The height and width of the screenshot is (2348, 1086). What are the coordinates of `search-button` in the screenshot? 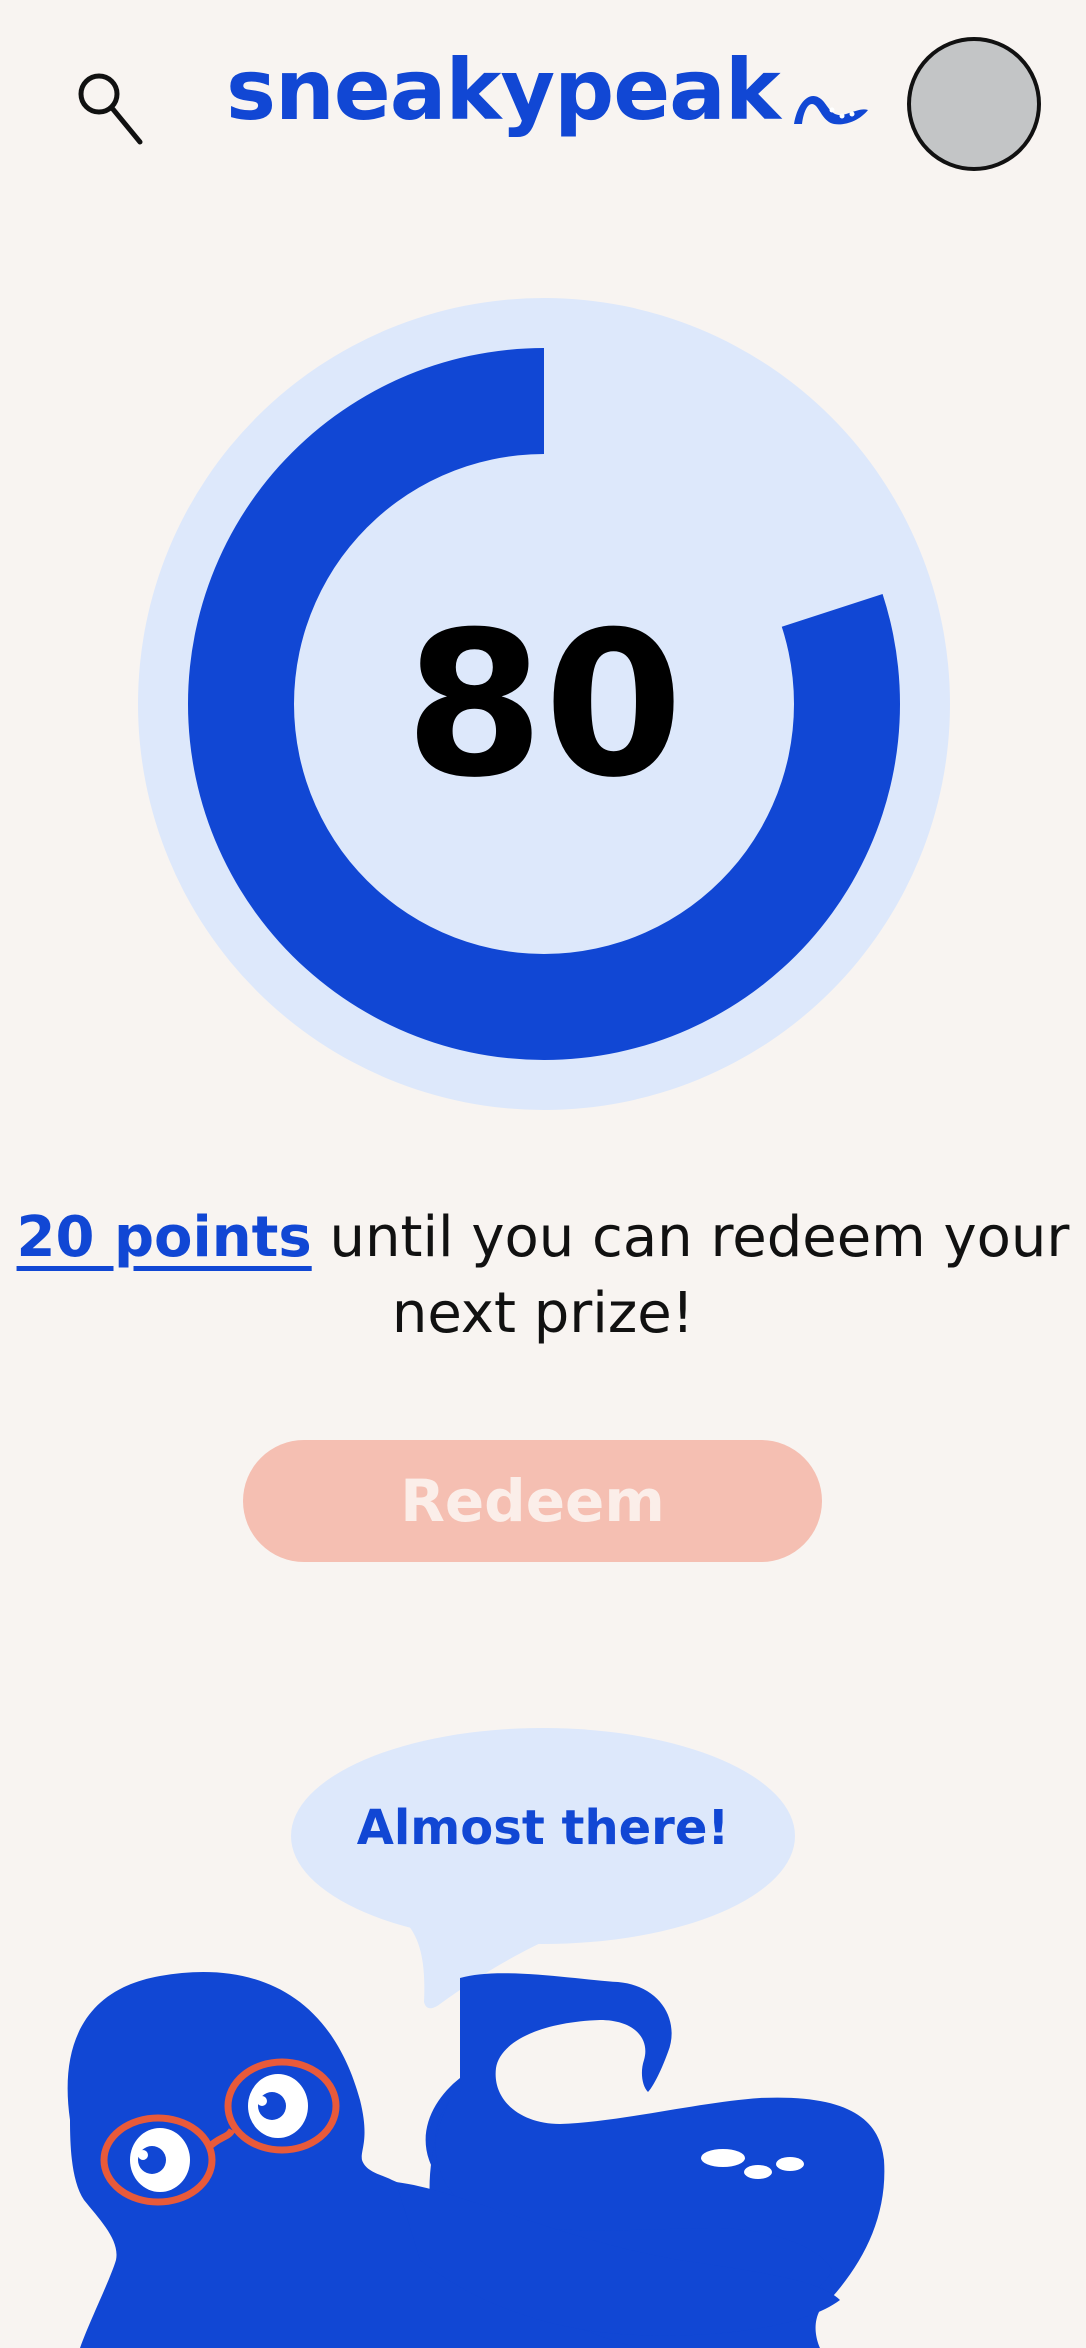 It's located at (113, 107).